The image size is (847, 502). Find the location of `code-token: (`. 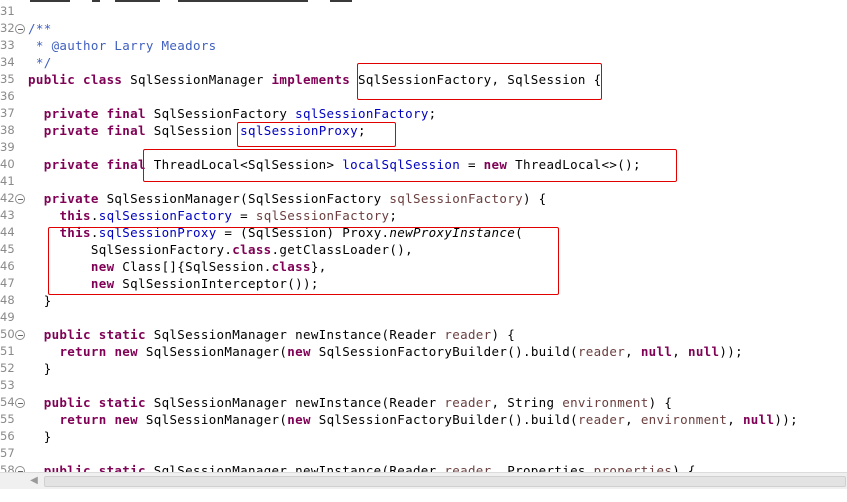

code-token: ( is located at coordinates (519, 232).